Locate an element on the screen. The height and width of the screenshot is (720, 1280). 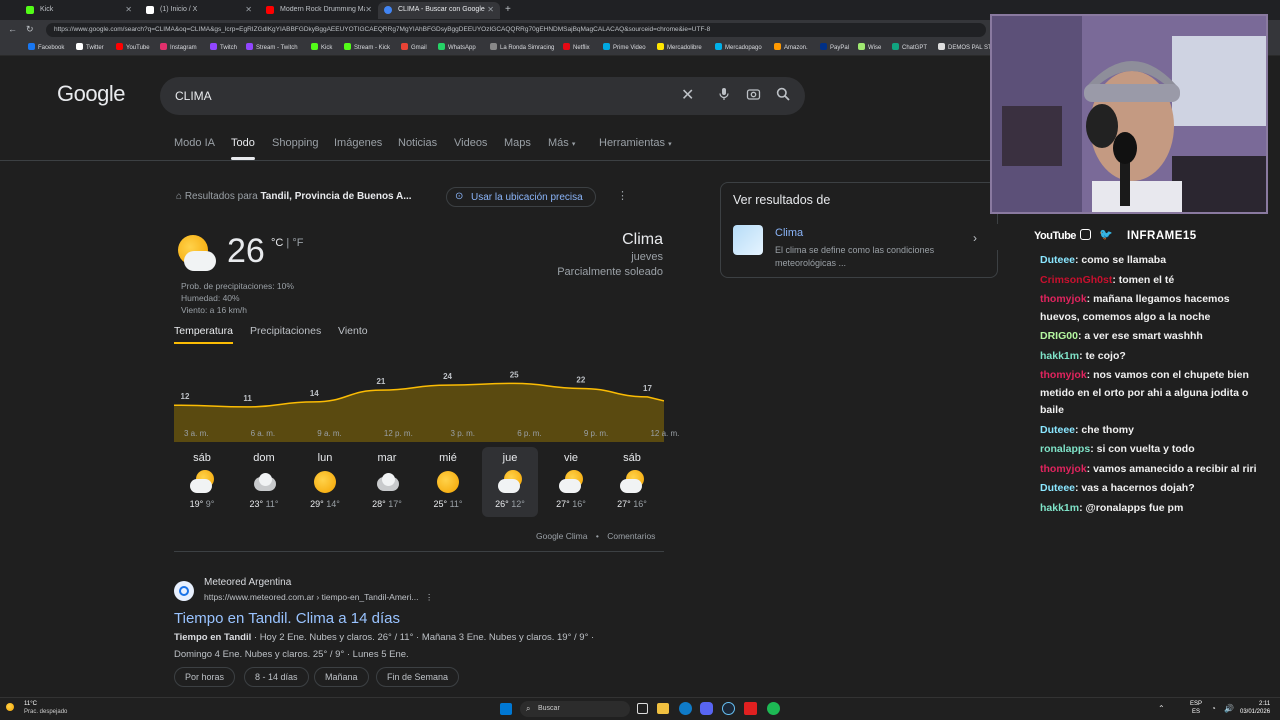
taskbar-search: ⌕ Buscar is located at coordinates (575, 709).